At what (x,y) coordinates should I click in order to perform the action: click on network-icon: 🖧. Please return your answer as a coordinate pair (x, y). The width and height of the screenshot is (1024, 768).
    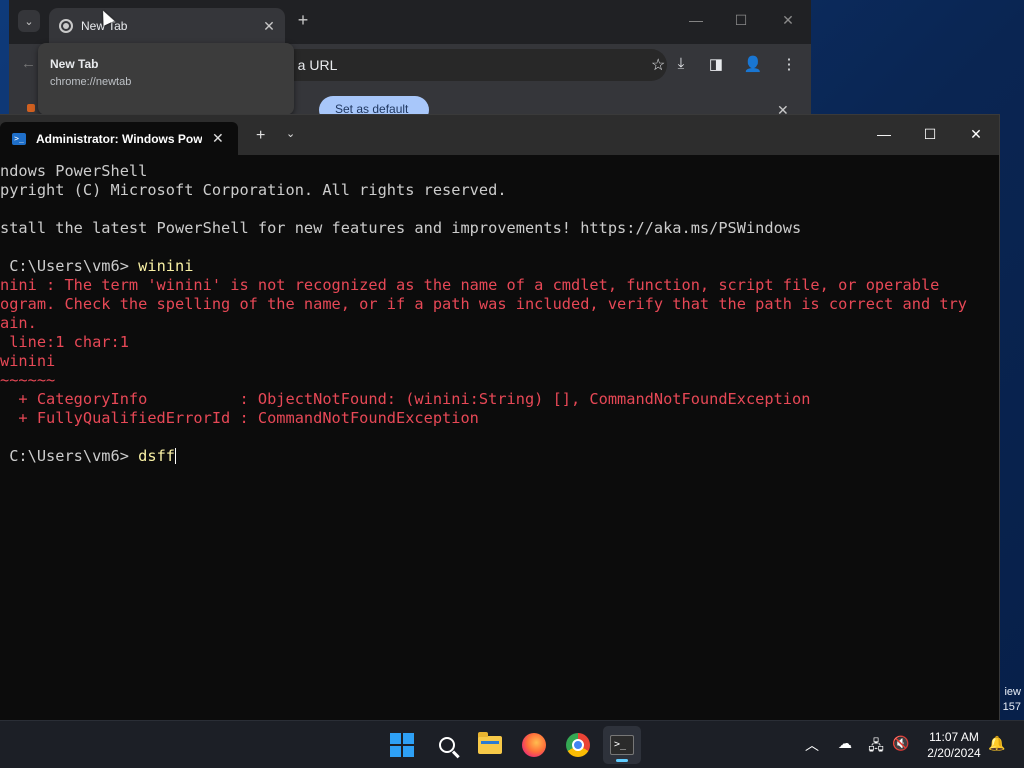
    Looking at the image, I should click on (876, 747).